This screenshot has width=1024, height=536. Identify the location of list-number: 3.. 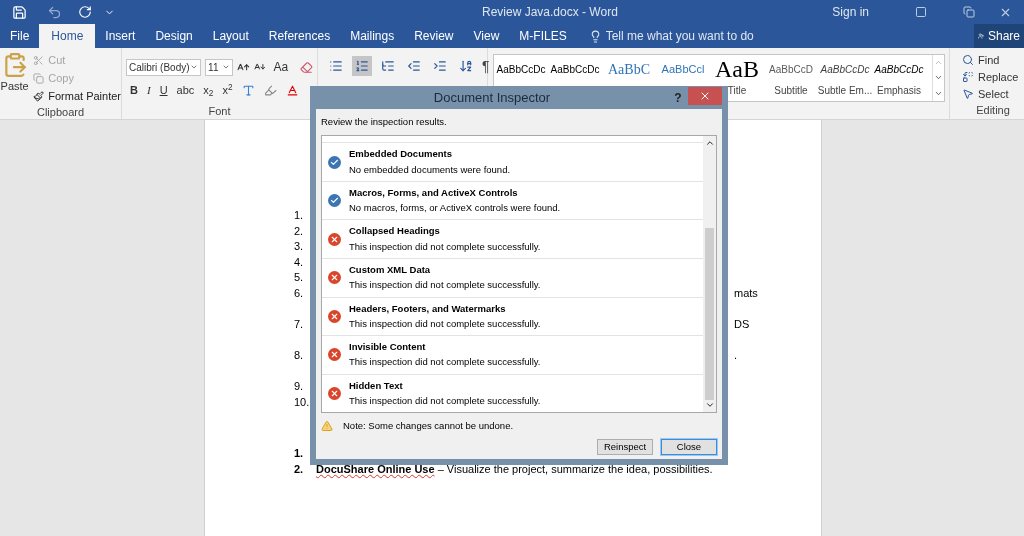
(299, 246).